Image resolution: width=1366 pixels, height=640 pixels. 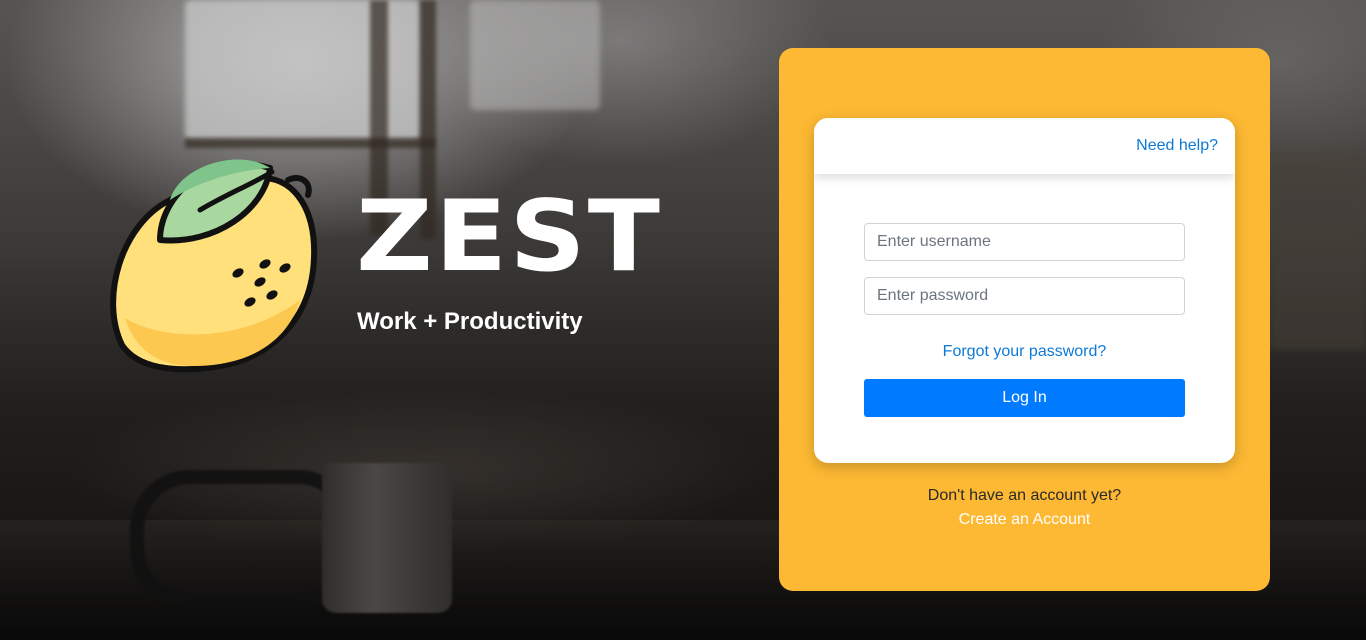 I want to click on create-account-link: Create an Account, so click(x=1024, y=520).